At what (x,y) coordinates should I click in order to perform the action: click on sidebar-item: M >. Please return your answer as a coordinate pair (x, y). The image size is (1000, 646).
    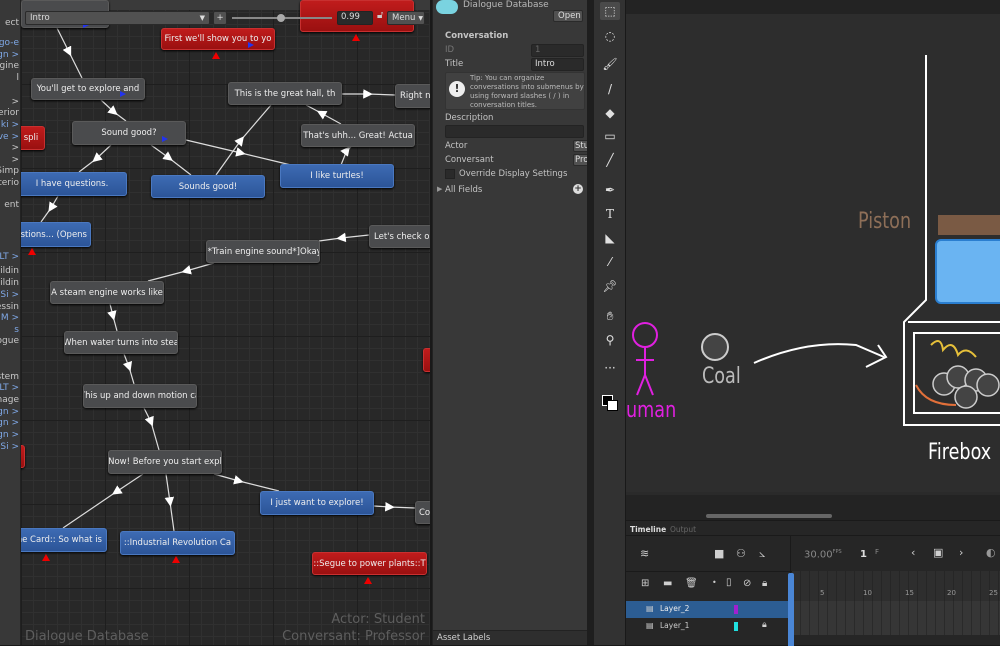
    Looking at the image, I should click on (10, 318).